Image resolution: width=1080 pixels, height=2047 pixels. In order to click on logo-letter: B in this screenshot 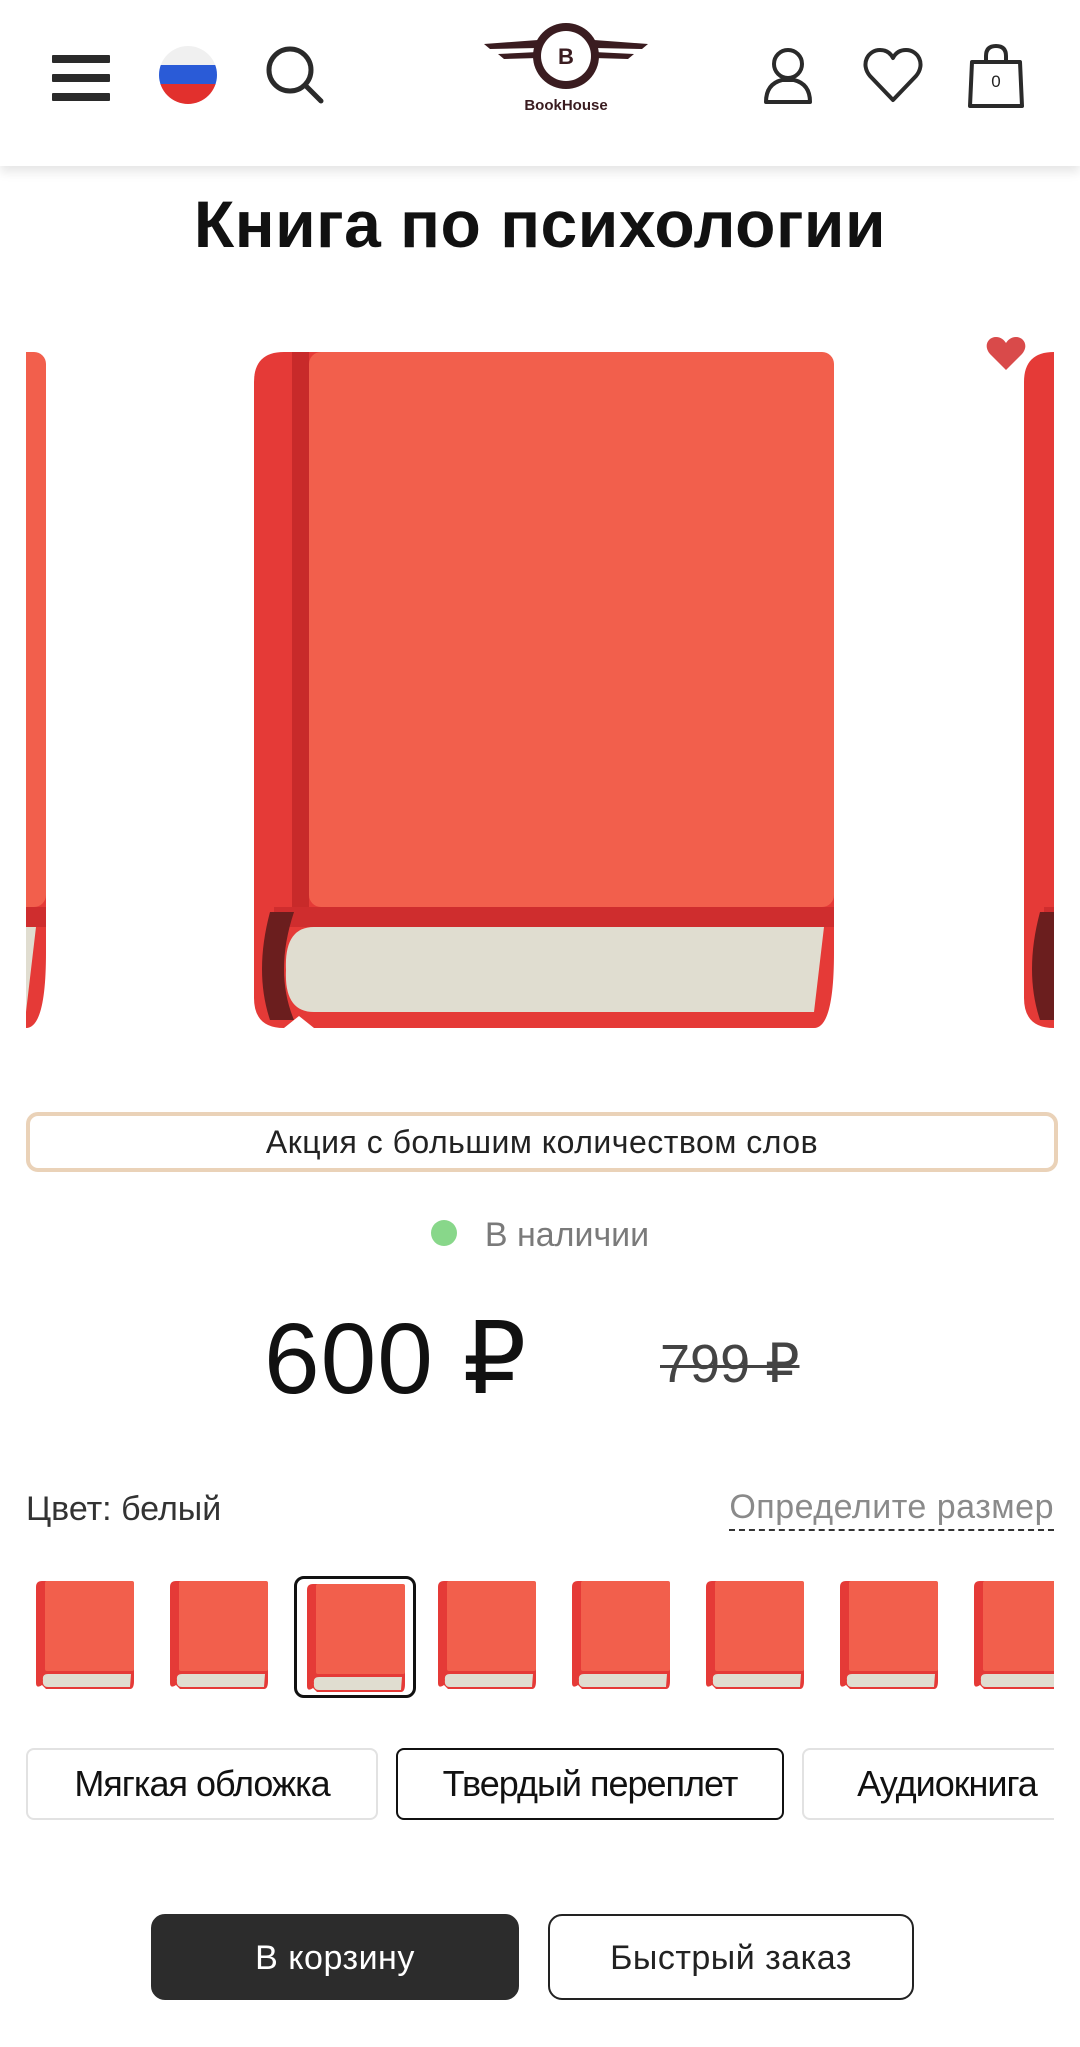, I will do `click(566, 56)`.